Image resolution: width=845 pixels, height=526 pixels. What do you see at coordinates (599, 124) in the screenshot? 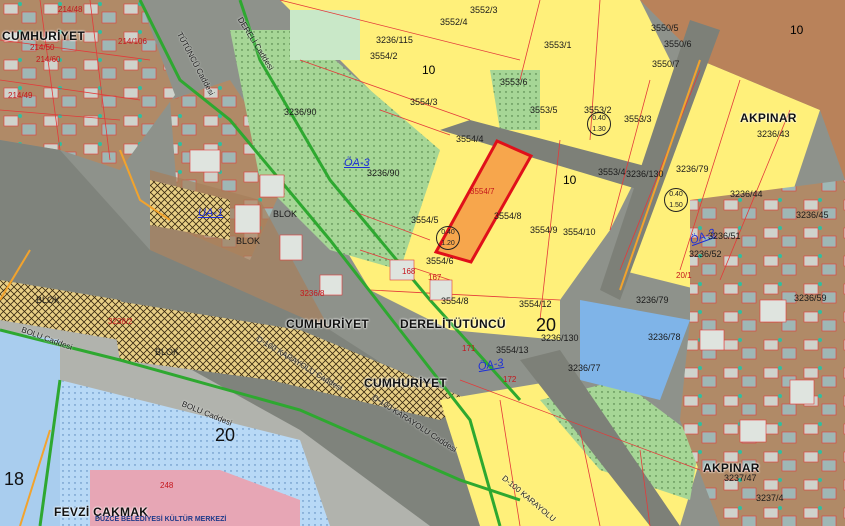
I see `density-circle-b: 0.40 1.30` at bounding box center [599, 124].